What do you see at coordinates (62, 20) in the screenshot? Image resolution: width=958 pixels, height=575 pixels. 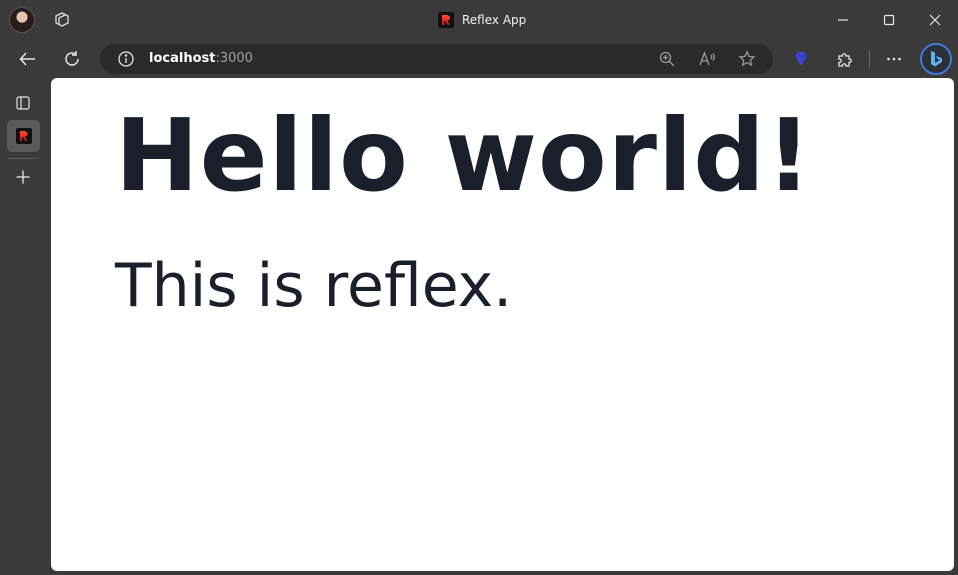 I see `workspaces-icon` at bounding box center [62, 20].